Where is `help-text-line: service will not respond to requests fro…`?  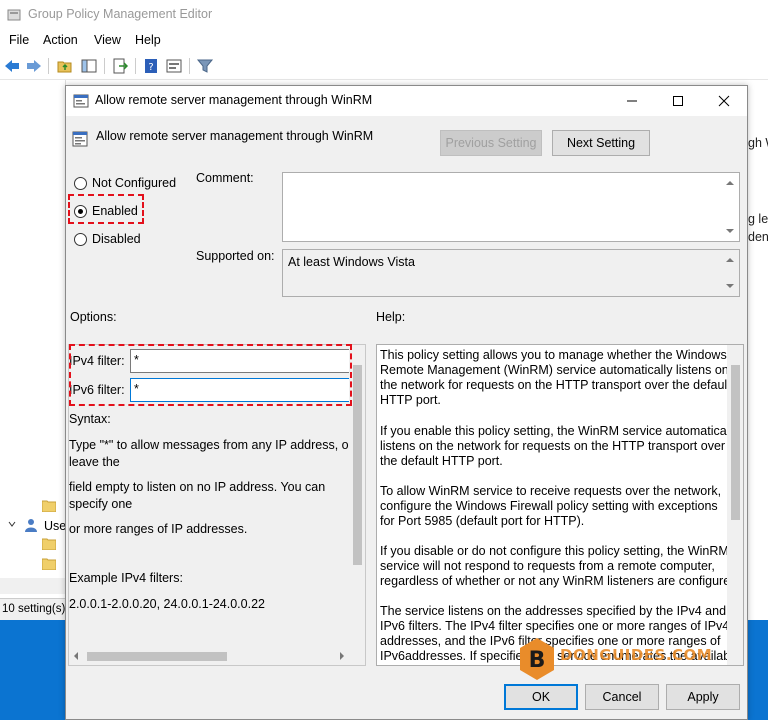
help-text-line: service will not respond to requests fro… is located at coordinates (547, 566).